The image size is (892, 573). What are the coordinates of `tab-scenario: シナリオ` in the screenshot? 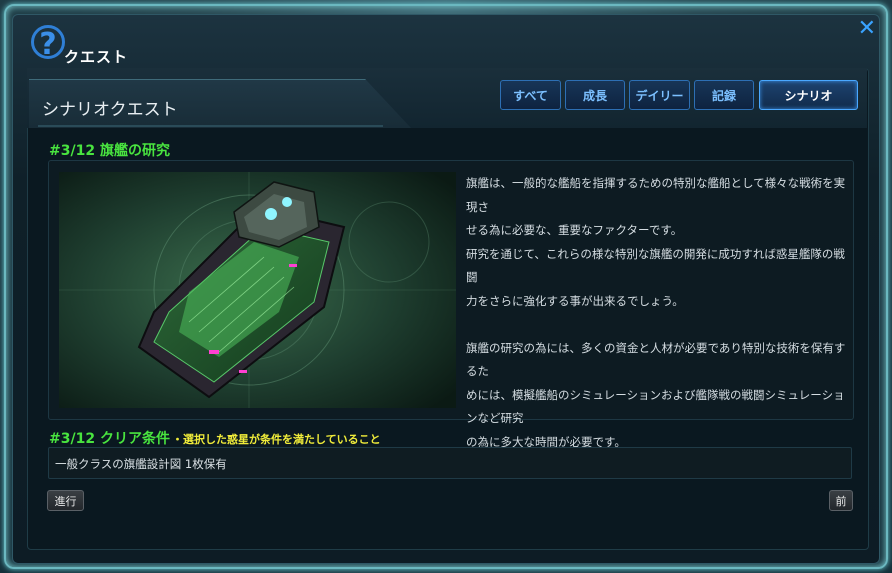 It's located at (808, 95).